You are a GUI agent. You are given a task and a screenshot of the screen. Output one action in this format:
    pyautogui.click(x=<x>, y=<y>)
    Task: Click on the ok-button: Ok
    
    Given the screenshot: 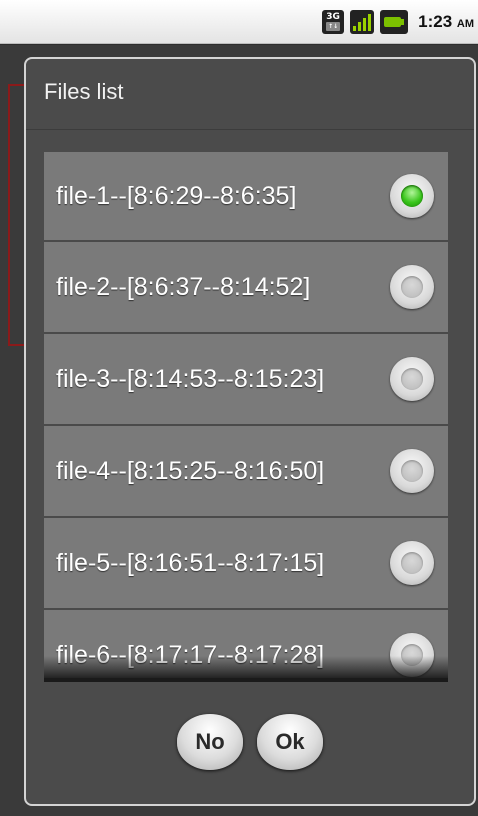 What is the action you would take?
    pyautogui.click(x=290, y=742)
    